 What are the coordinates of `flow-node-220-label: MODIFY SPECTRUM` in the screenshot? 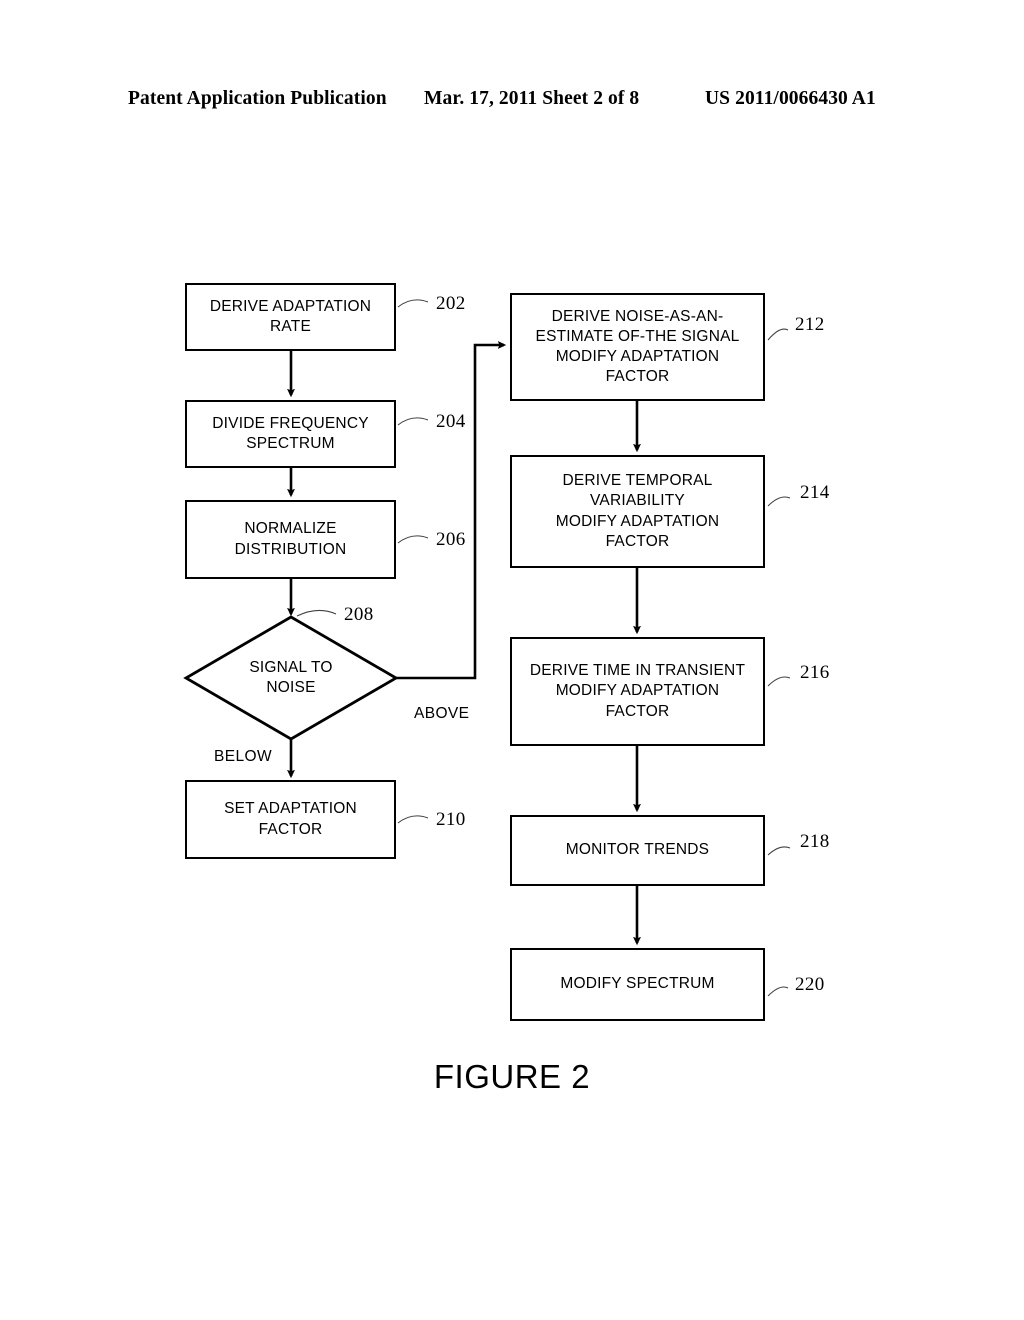 It's located at (637, 984).